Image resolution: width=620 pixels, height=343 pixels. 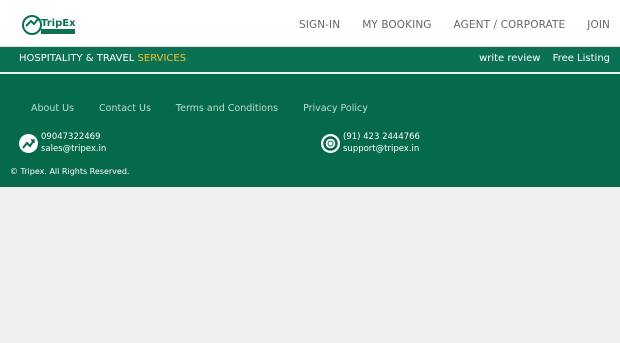 I want to click on subbar-links: write review Free Listing, so click(x=540, y=58).